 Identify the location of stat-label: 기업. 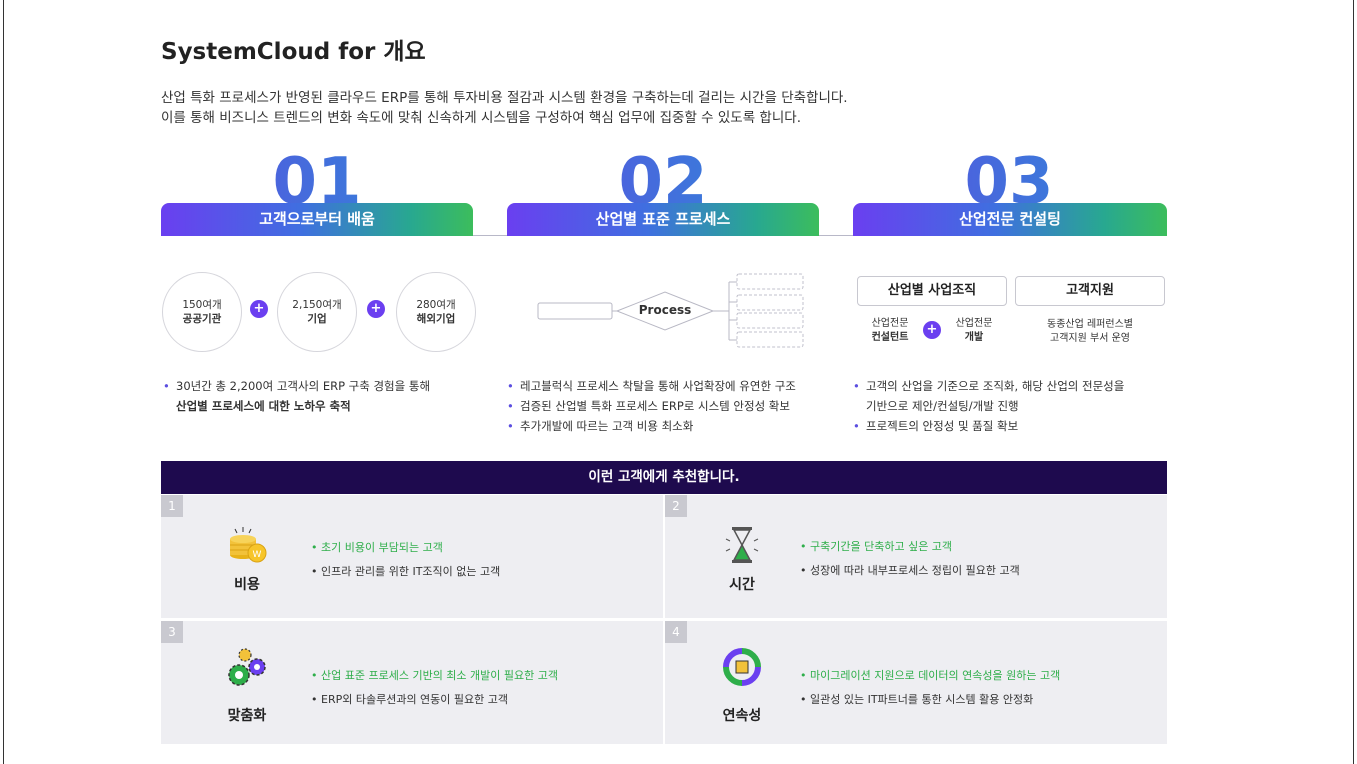
(317, 319).